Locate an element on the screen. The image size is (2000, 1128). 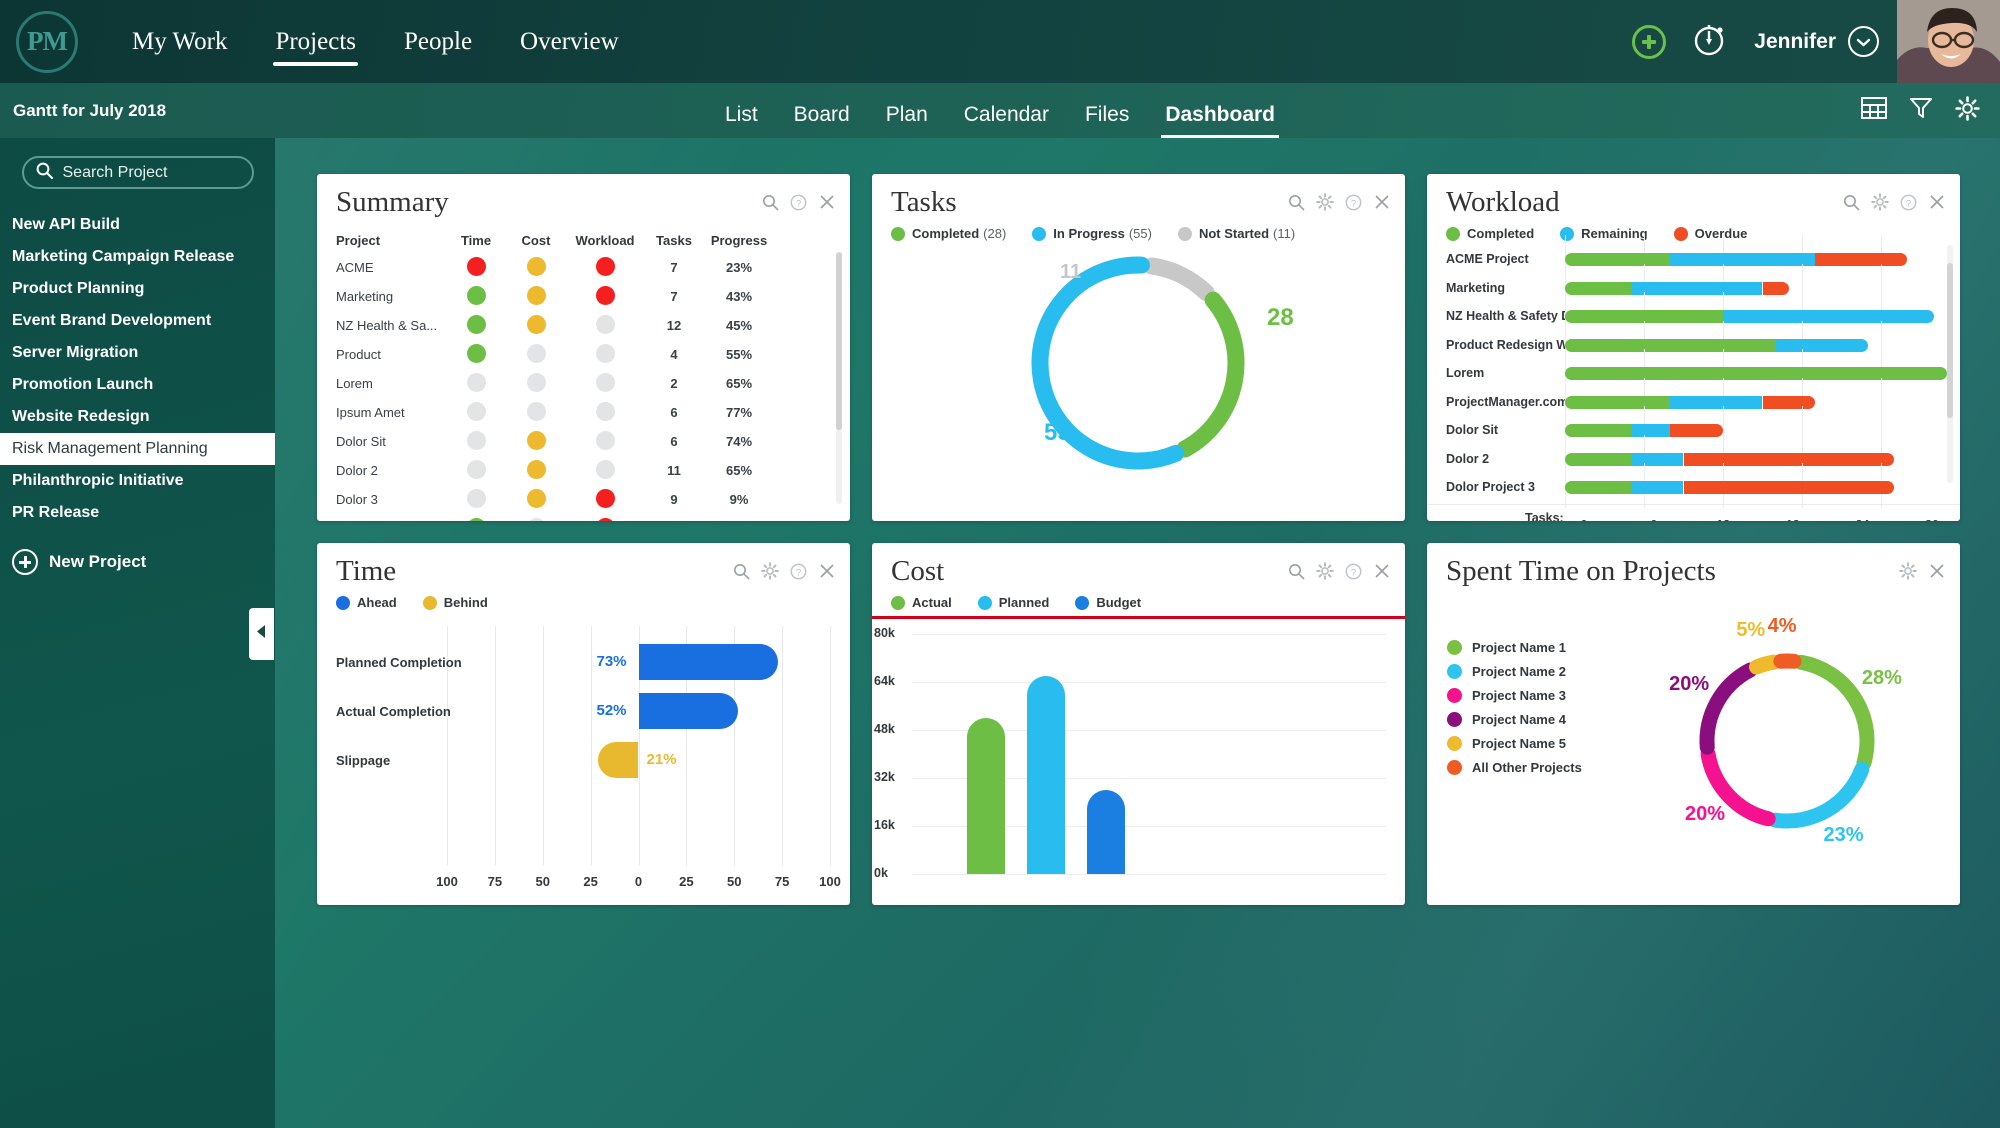
sidebar-item-new-api-build: New API Build is located at coordinates (137, 225).